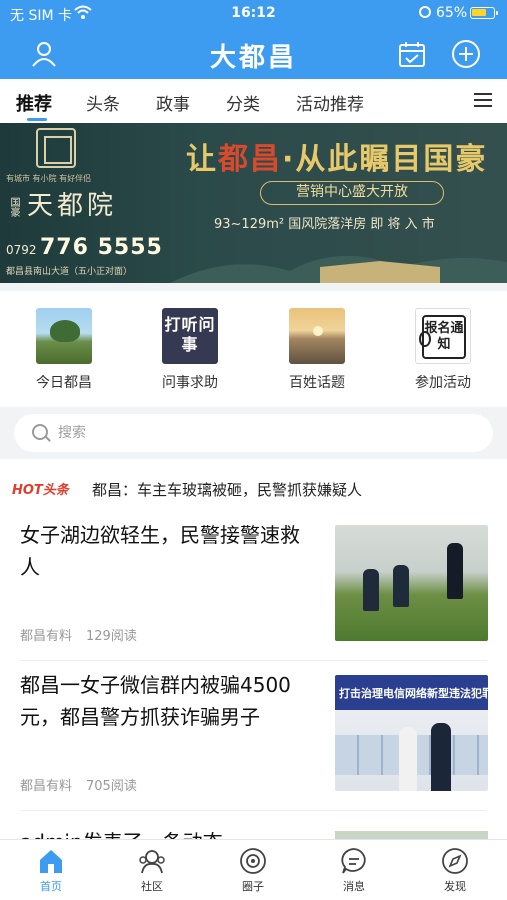 The height and width of the screenshot is (900, 507). What do you see at coordinates (227, 490) in the screenshot?
I see `hot-text: 都昌：车主车玻璃被砸，民警抓获嫌疑人` at bounding box center [227, 490].